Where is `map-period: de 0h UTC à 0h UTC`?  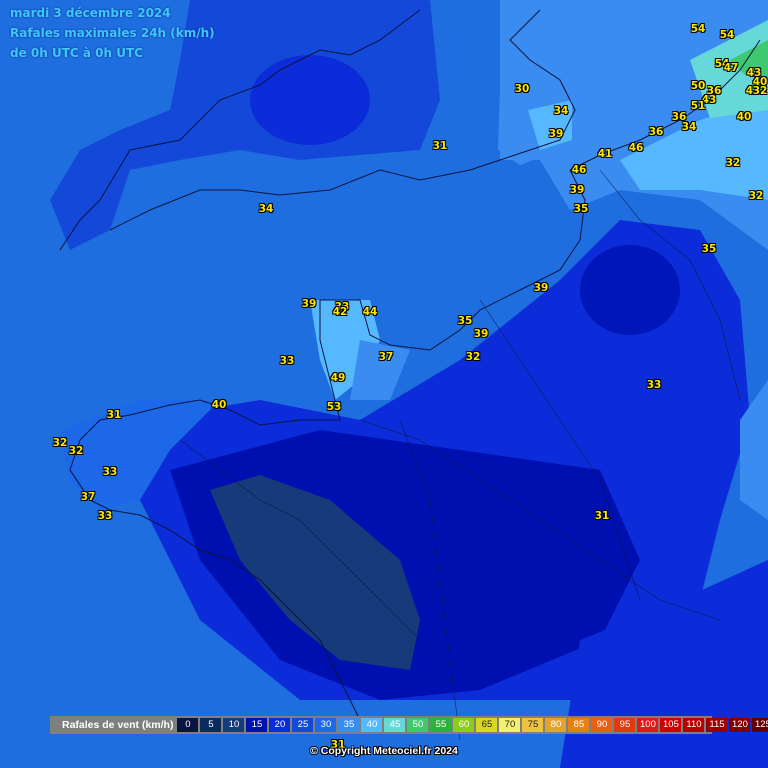 map-period: de 0h UTC à 0h UTC is located at coordinates (76, 53).